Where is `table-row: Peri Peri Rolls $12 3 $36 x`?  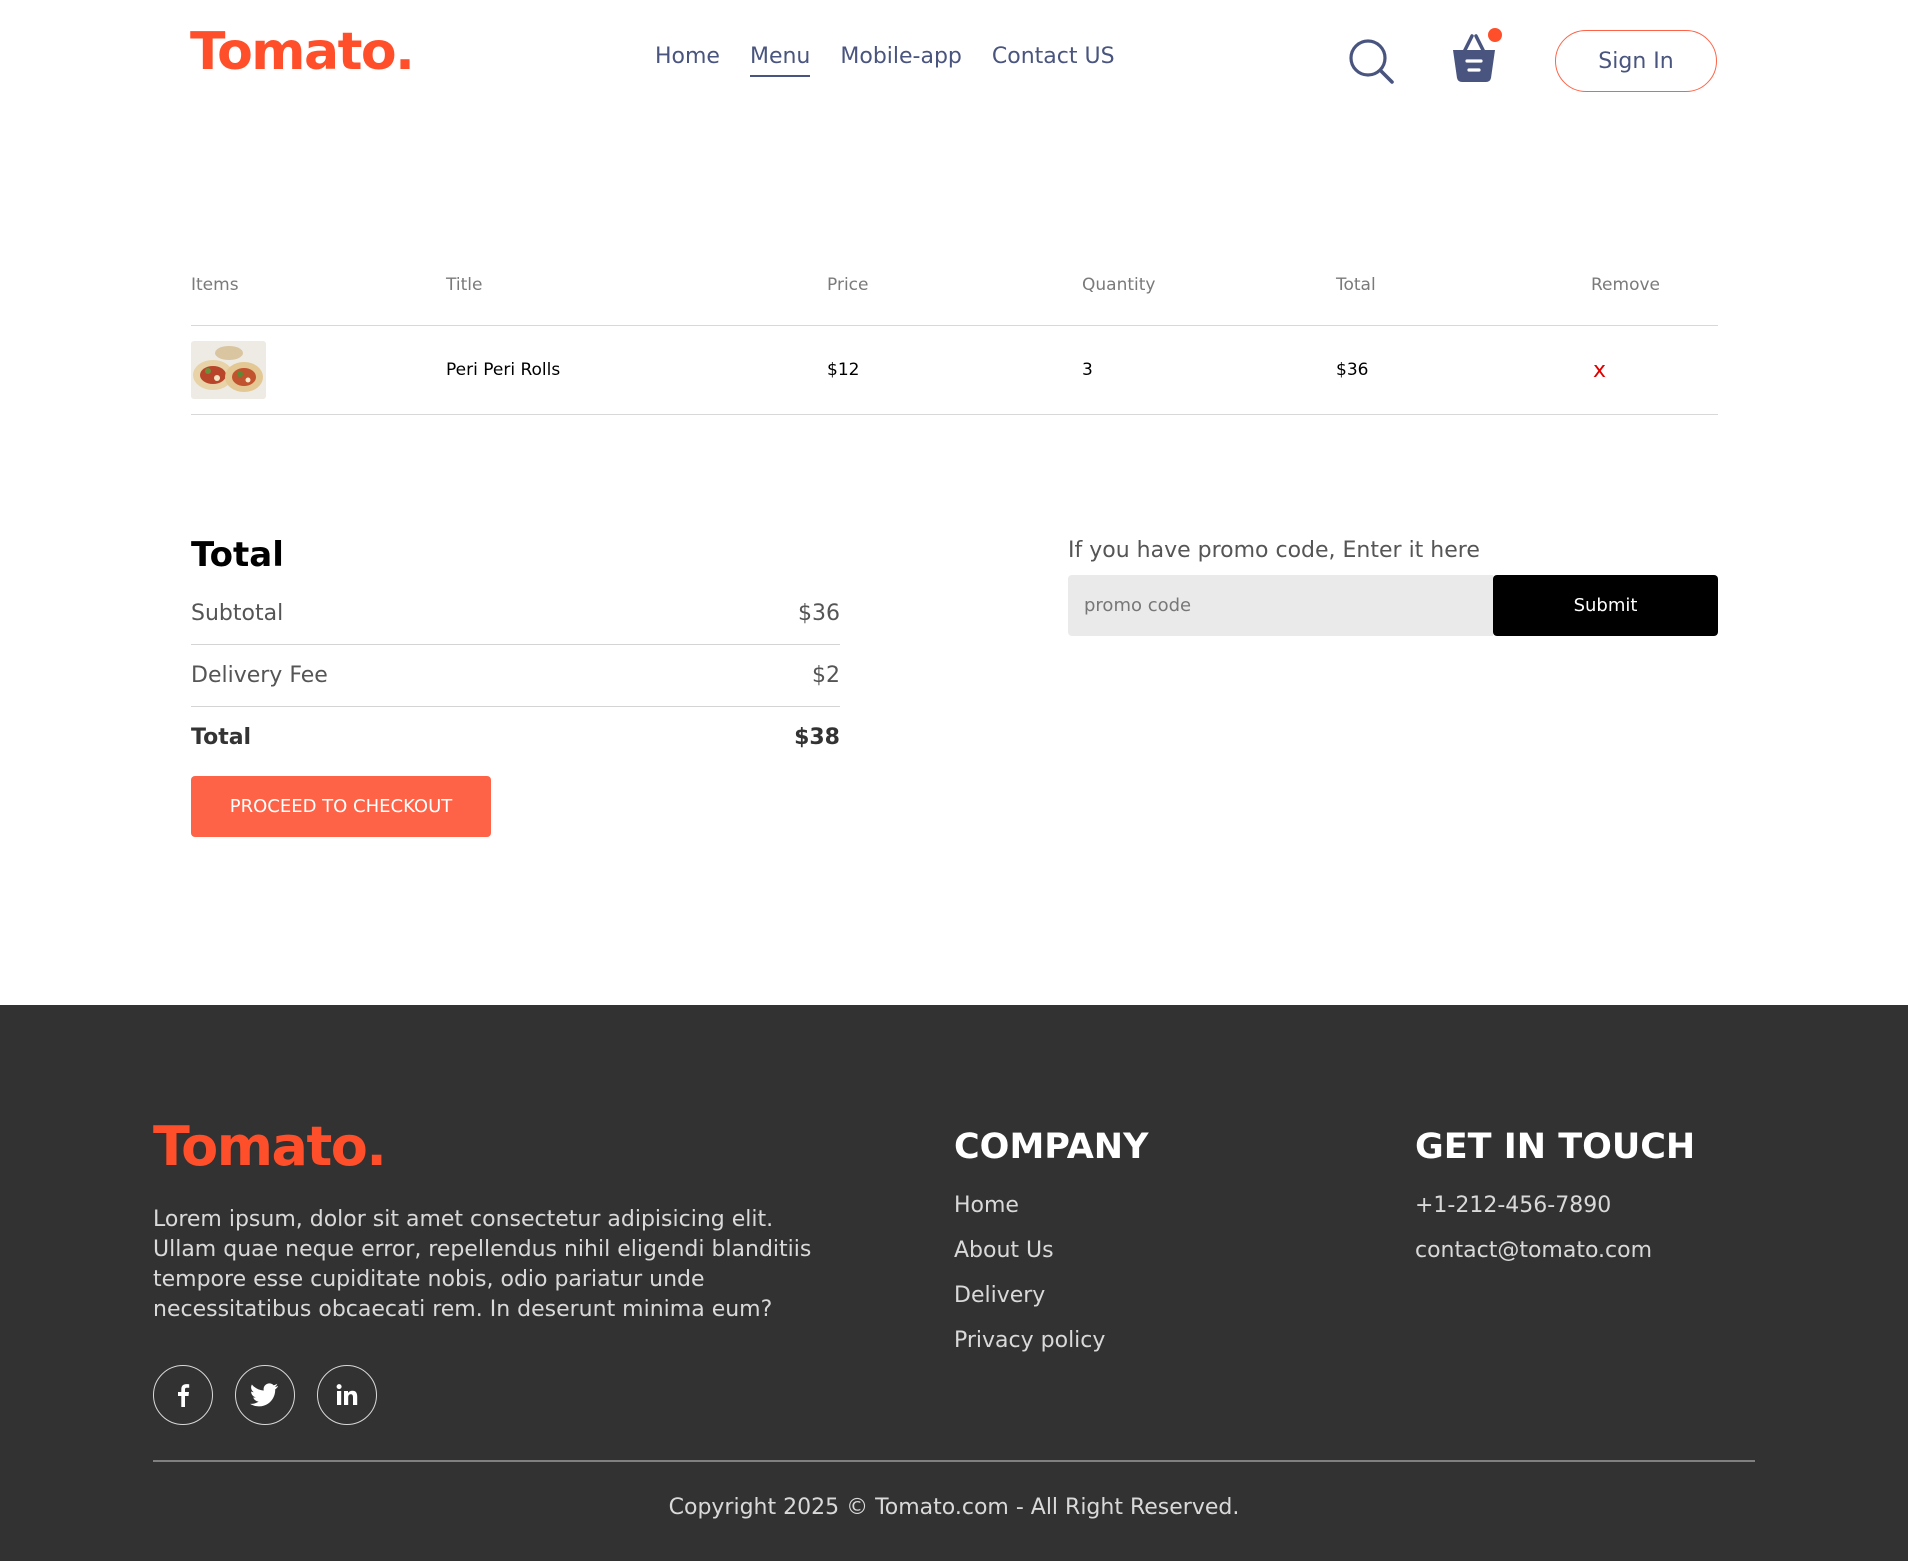 table-row: Peri Peri Rolls $12 3 $36 x is located at coordinates (954, 370).